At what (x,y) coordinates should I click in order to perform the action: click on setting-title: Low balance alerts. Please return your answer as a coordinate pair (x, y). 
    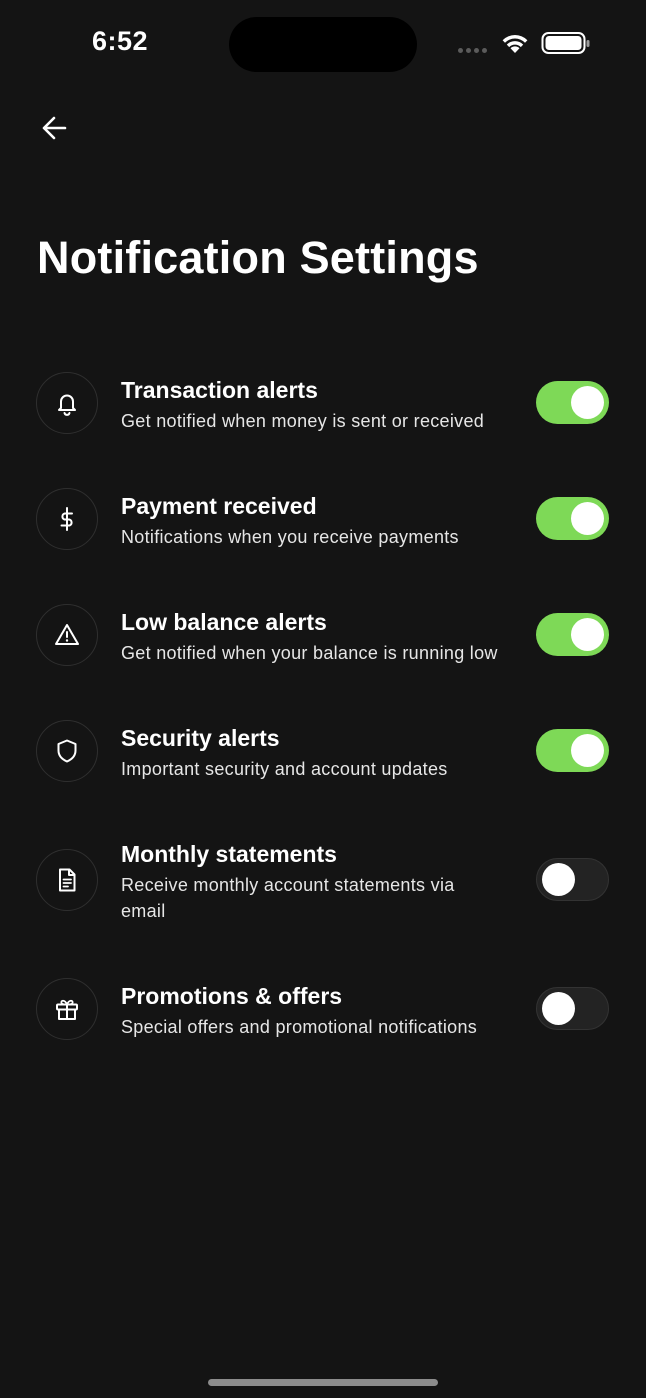
    Looking at the image, I should click on (224, 622).